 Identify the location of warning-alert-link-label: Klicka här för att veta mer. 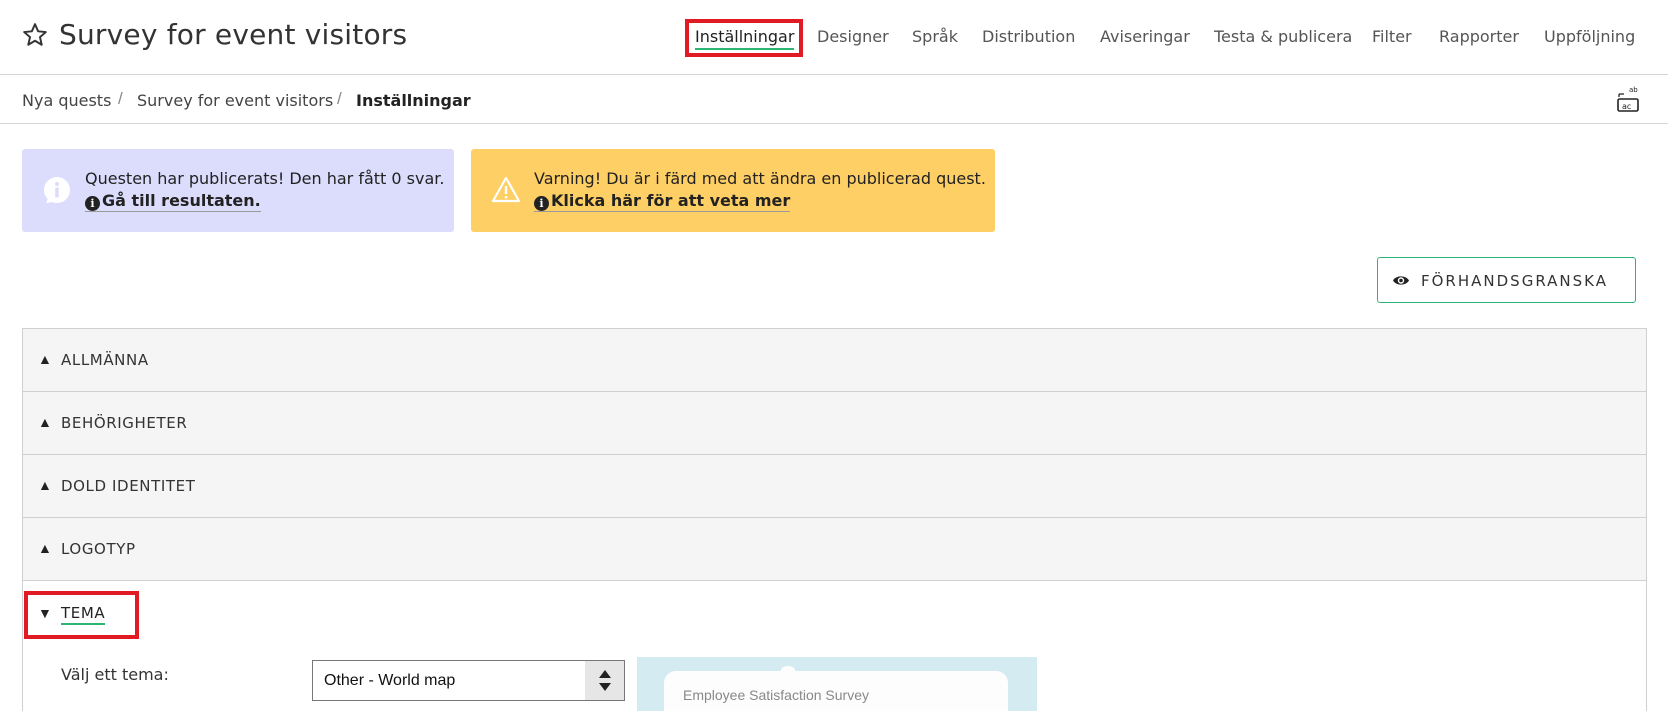
(671, 200).